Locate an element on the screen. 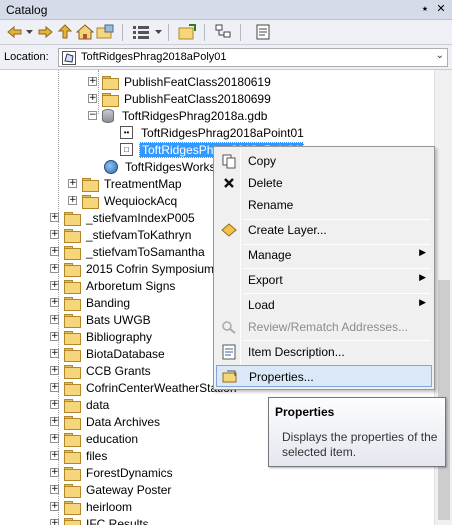  tree-item: + data is located at coordinates (80, 404).